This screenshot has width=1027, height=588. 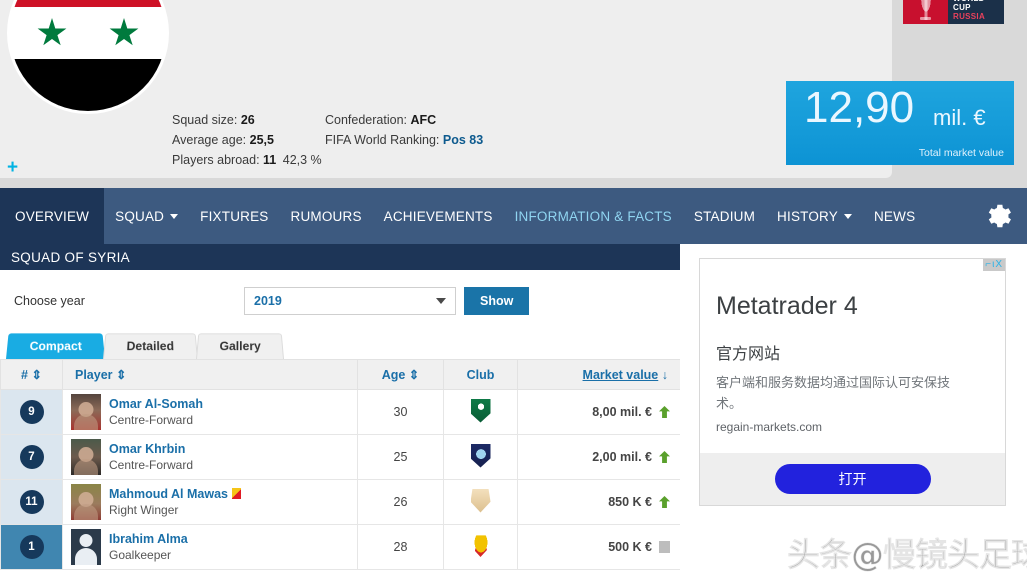 What do you see at coordinates (146, 216) in the screenshot?
I see `nav-item-squad: SQUAD` at bounding box center [146, 216].